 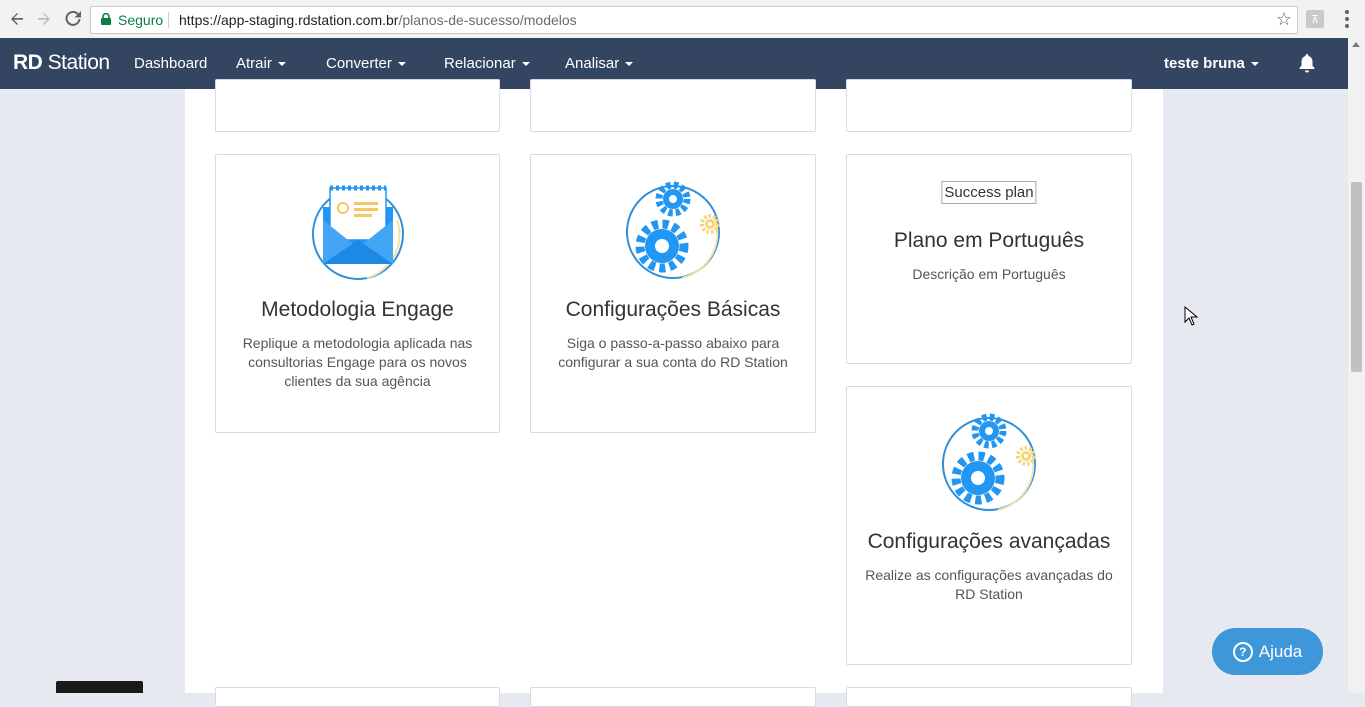 What do you see at coordinates (76, 62) in the screenshot?
I see `logo-rest: Station` at bounding box center [76, 62].